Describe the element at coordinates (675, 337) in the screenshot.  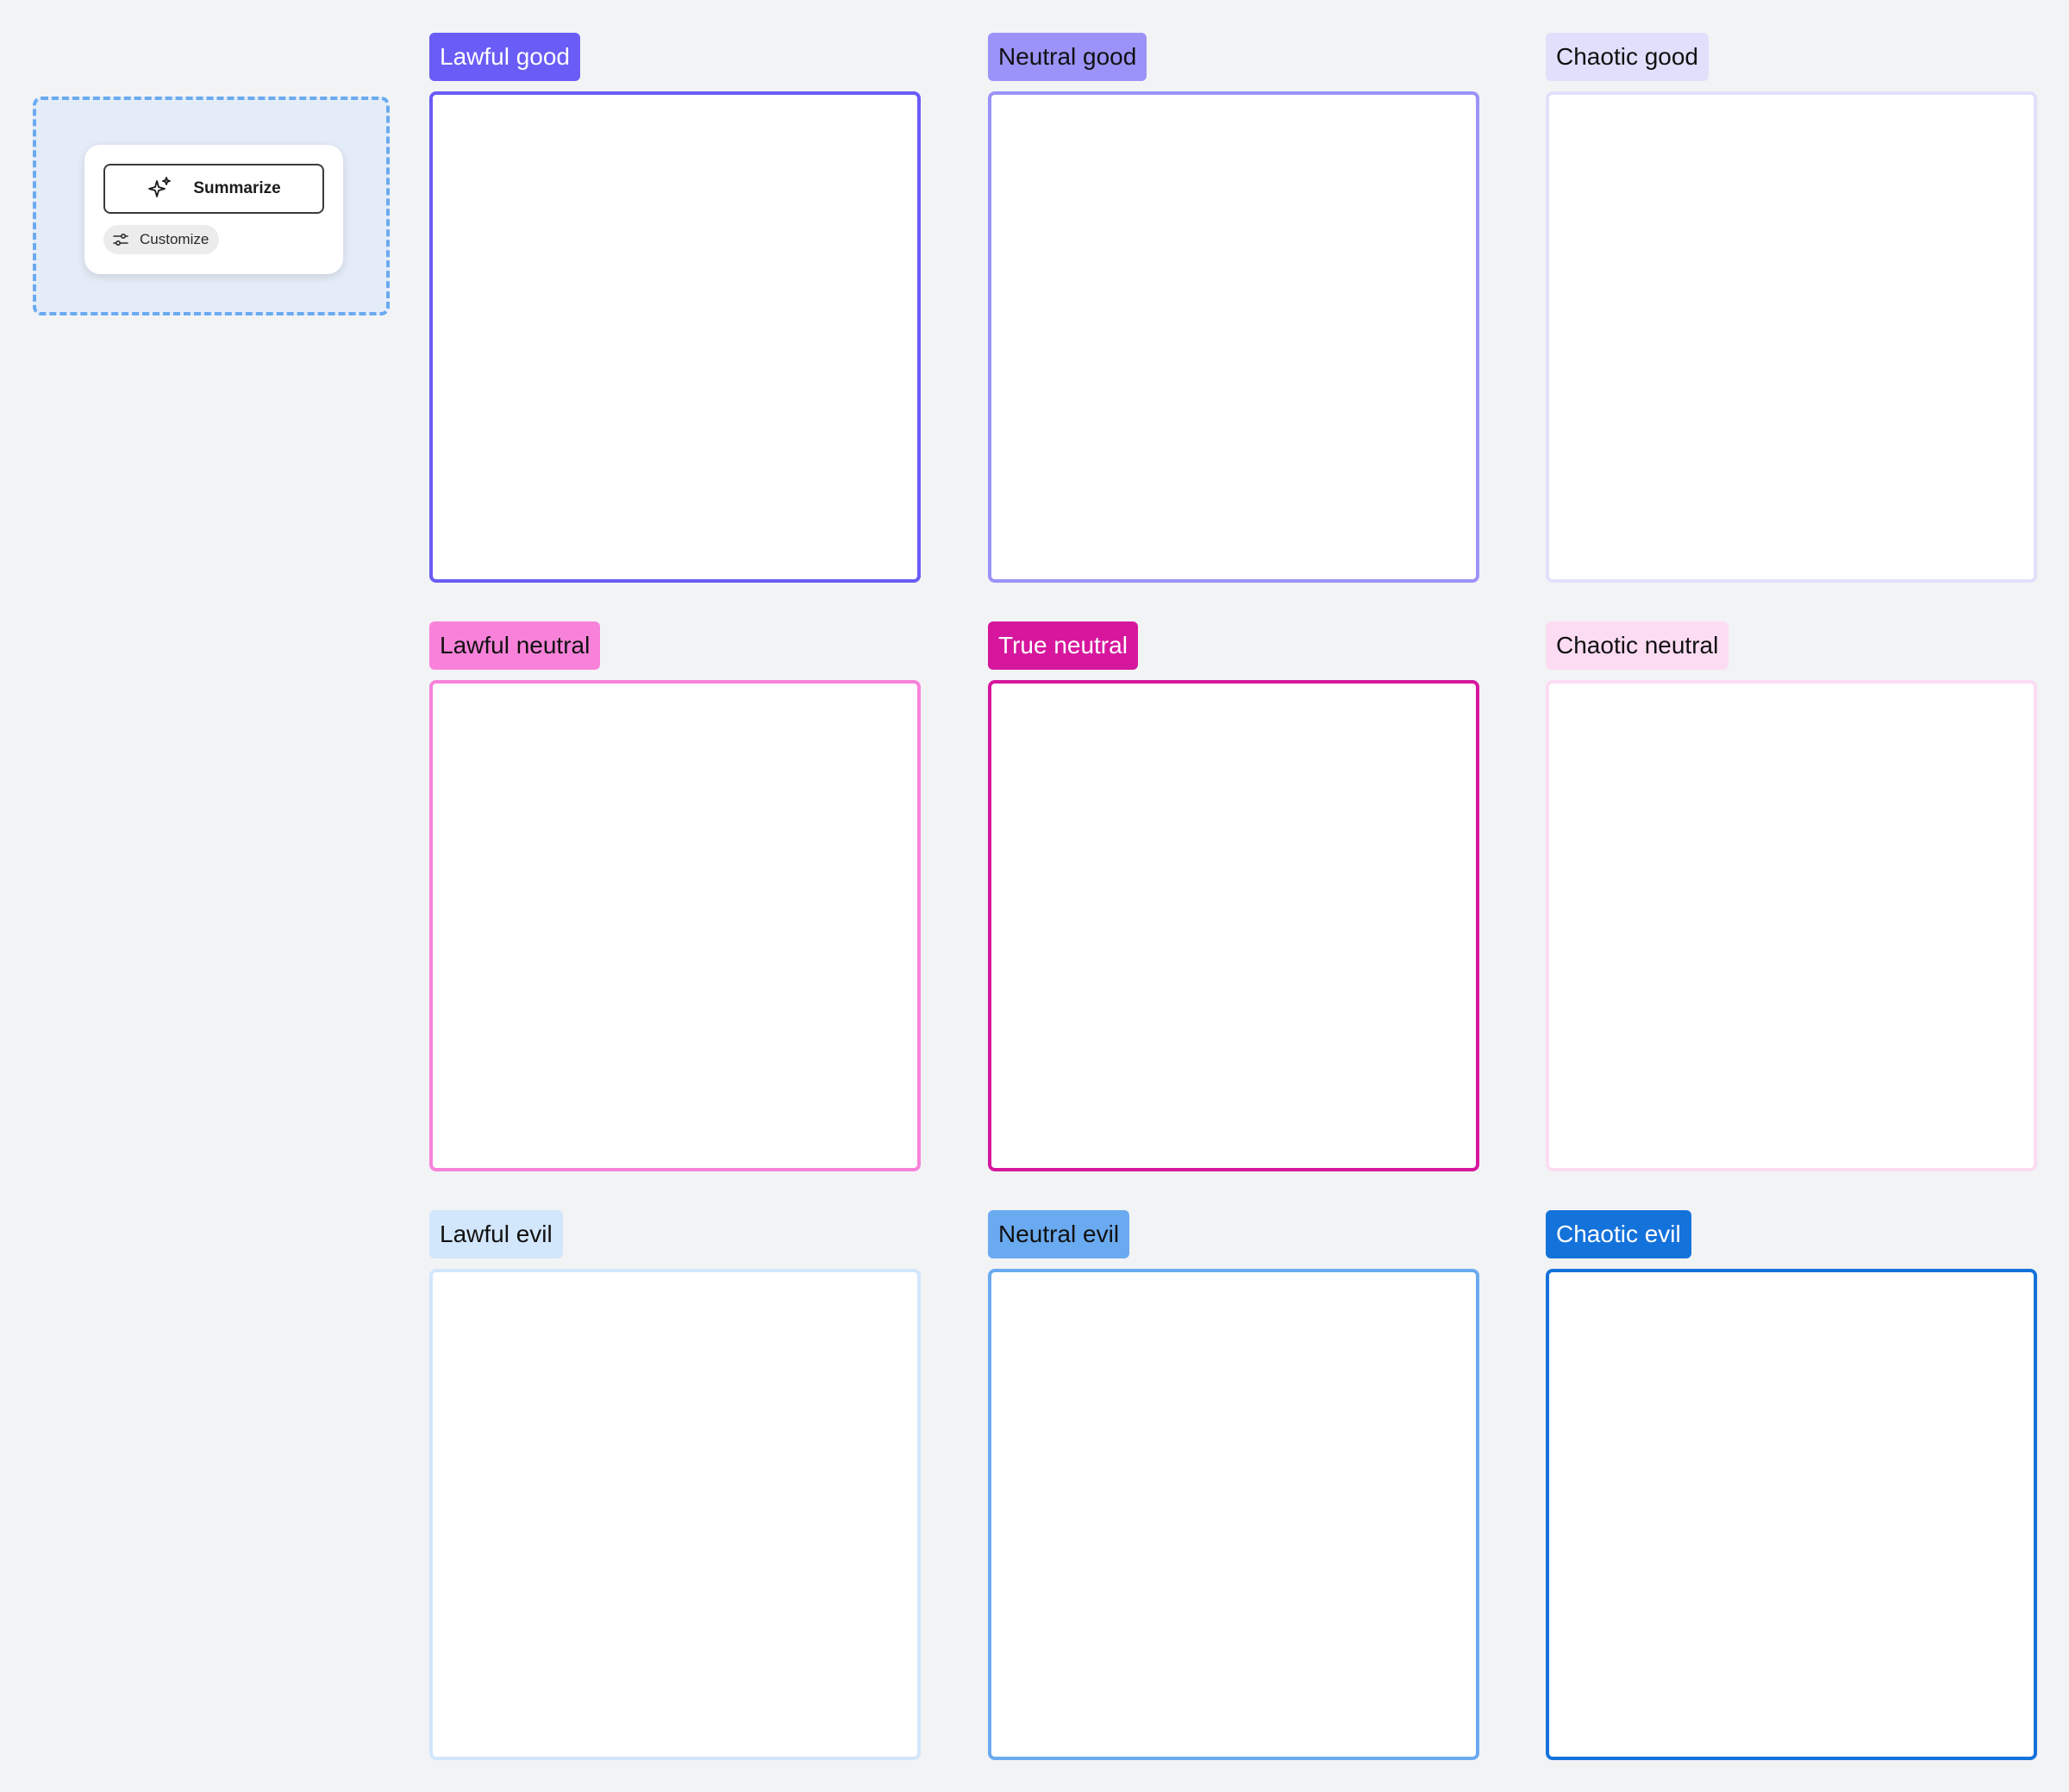
I see `alignment-box-lawful-good` at that location.